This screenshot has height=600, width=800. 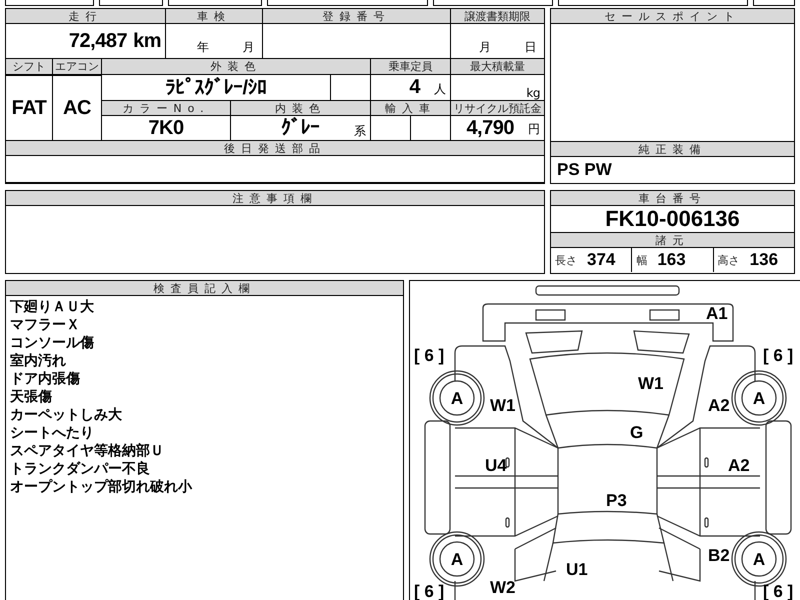 I want to click on inspector-note: カーペットしみ大, so click(x=66, y=415).